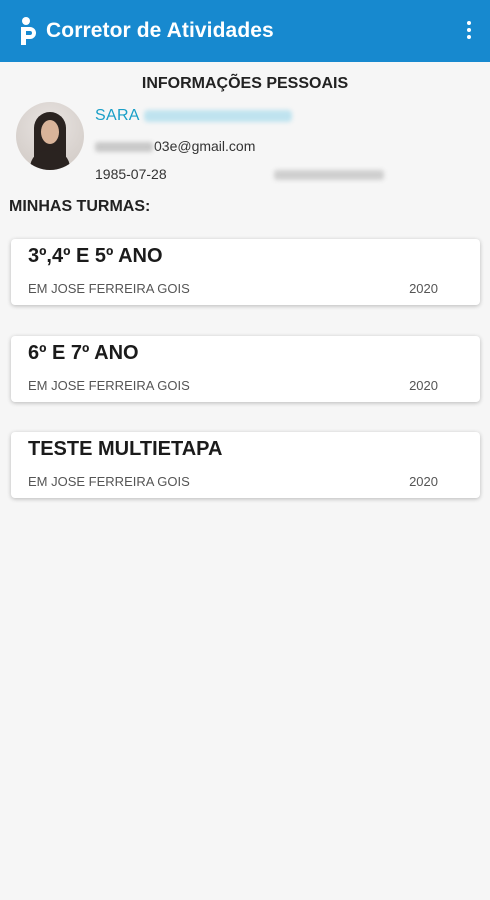  Describe the element at coordinates (245, 83) in the screenshot. I see `personal-info-title: INFORMAÇÕES PESSOAIS` at that location.